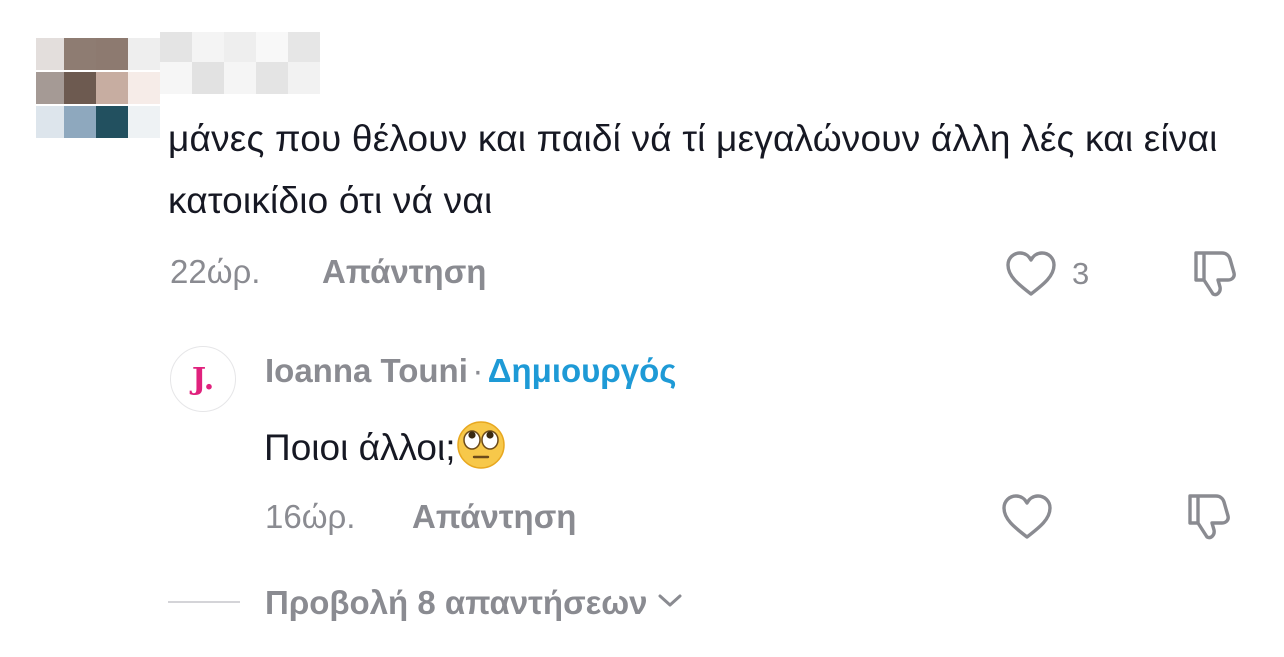 This screenshot has width=1284, height=657. I want to click on reply-body: Ποιοι άλλοι;, so click(385, 445).